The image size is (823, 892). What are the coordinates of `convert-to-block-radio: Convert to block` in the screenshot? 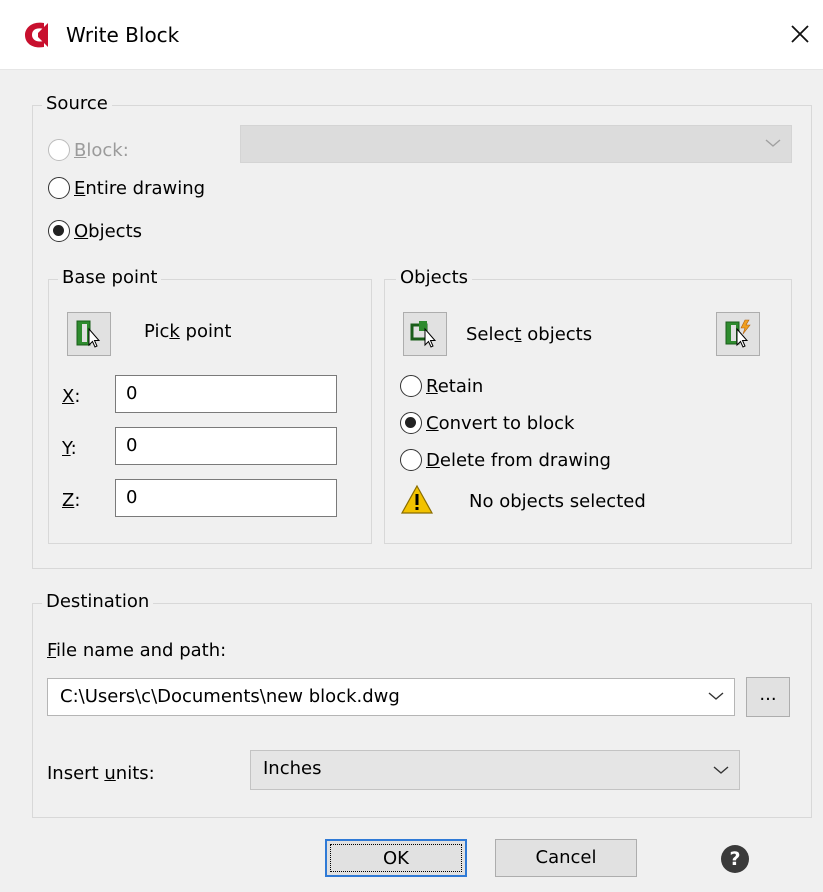 It's located at (487, 423).